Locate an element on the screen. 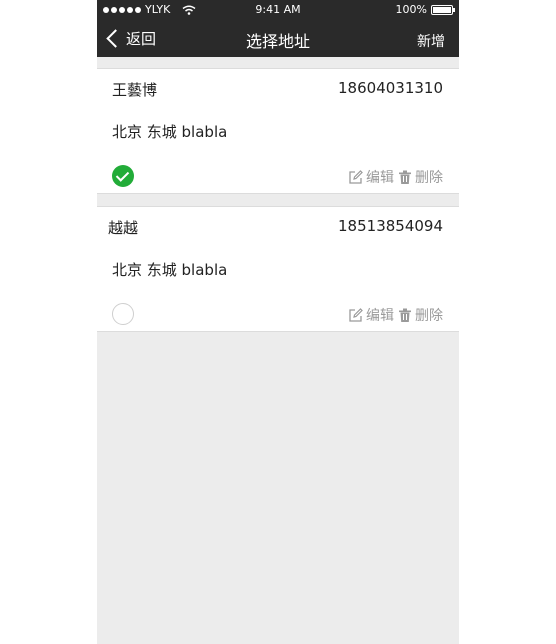 The height and width of the screenshot is (644, 556). battery-fill is located at coordinates (442, 9).